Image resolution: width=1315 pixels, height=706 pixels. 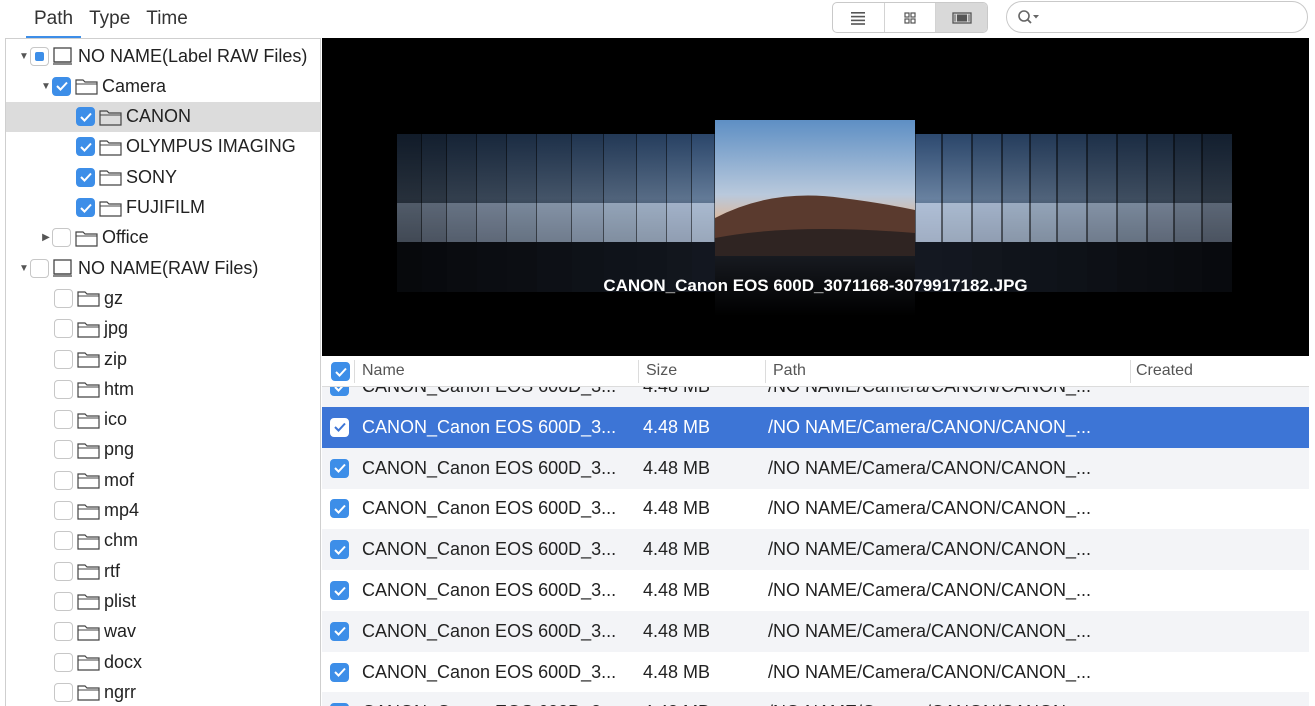 What do you see at coordinates (163, 541) in the screenshot?
I see `tree-item: chm` at bounding box center [163, 541].